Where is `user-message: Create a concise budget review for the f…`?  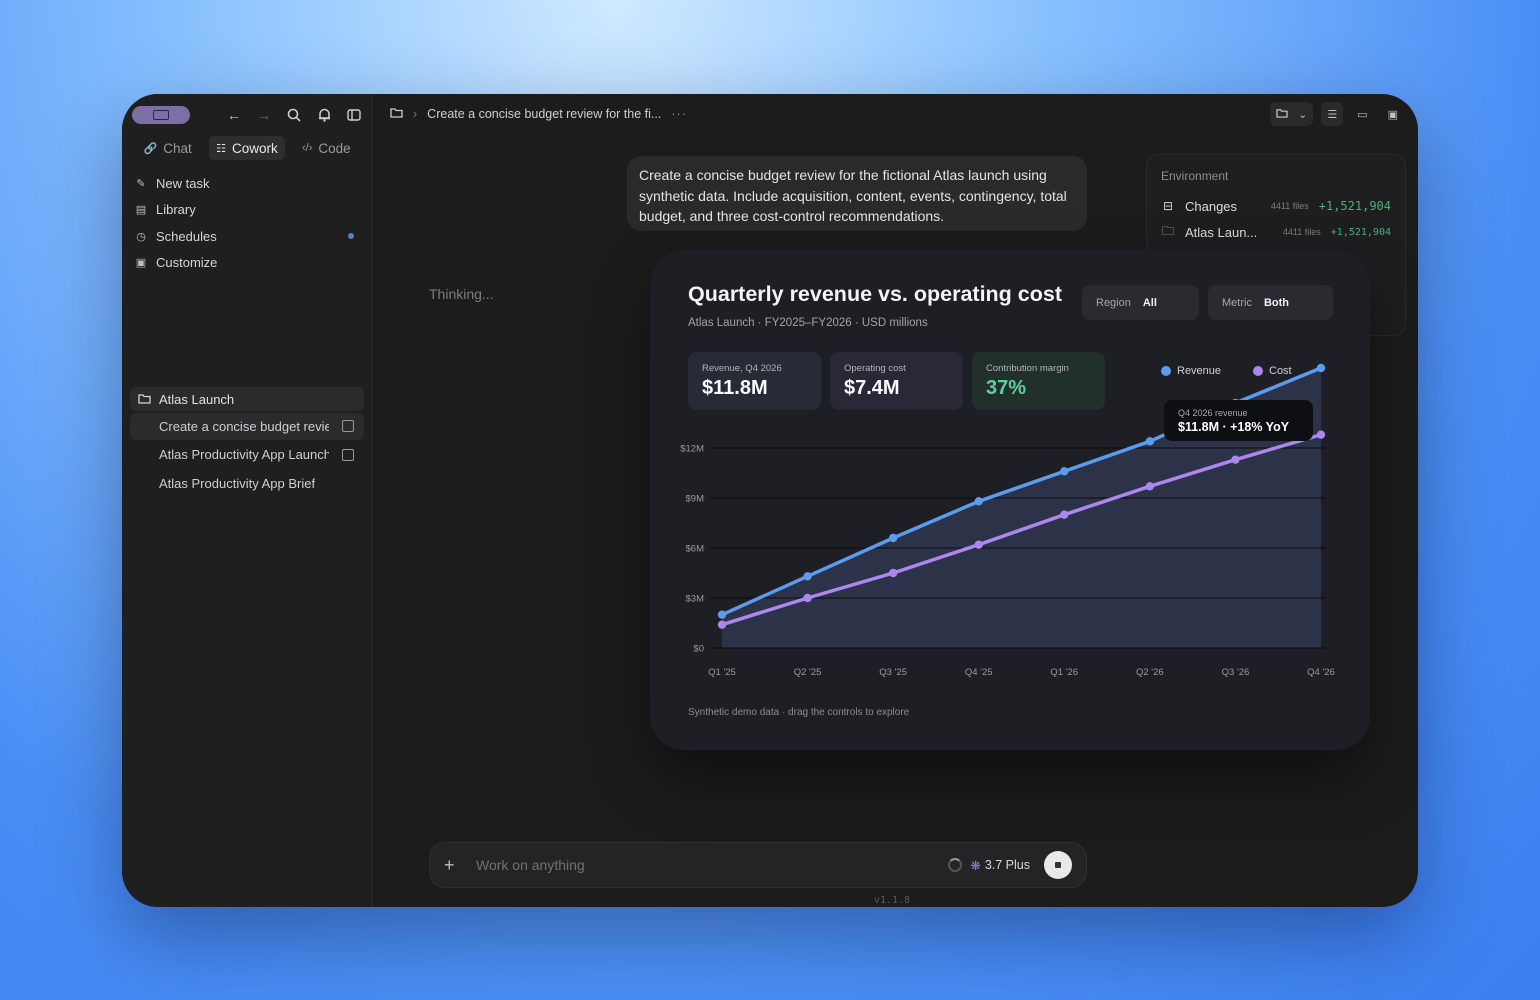 user-message: Create a concise budget review for the f… is located at coordinates (857, 193).